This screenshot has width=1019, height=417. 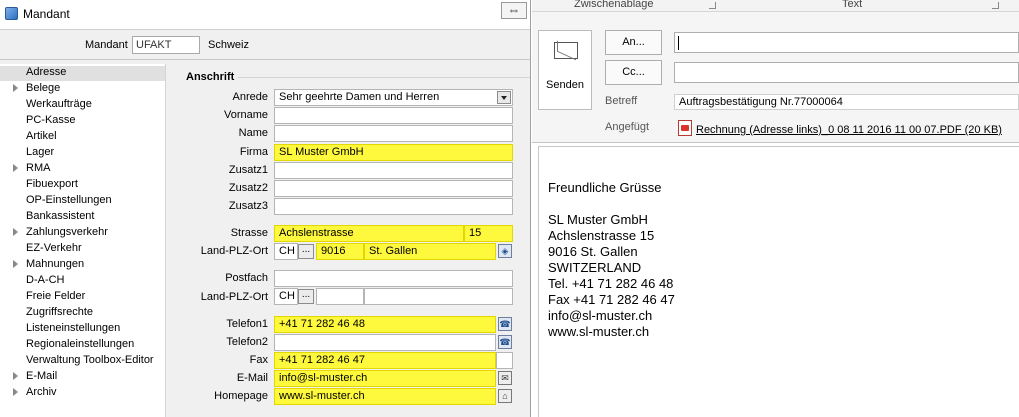 I want to click on sidebar-item: Mahnungen, so click(x=49, y=266).